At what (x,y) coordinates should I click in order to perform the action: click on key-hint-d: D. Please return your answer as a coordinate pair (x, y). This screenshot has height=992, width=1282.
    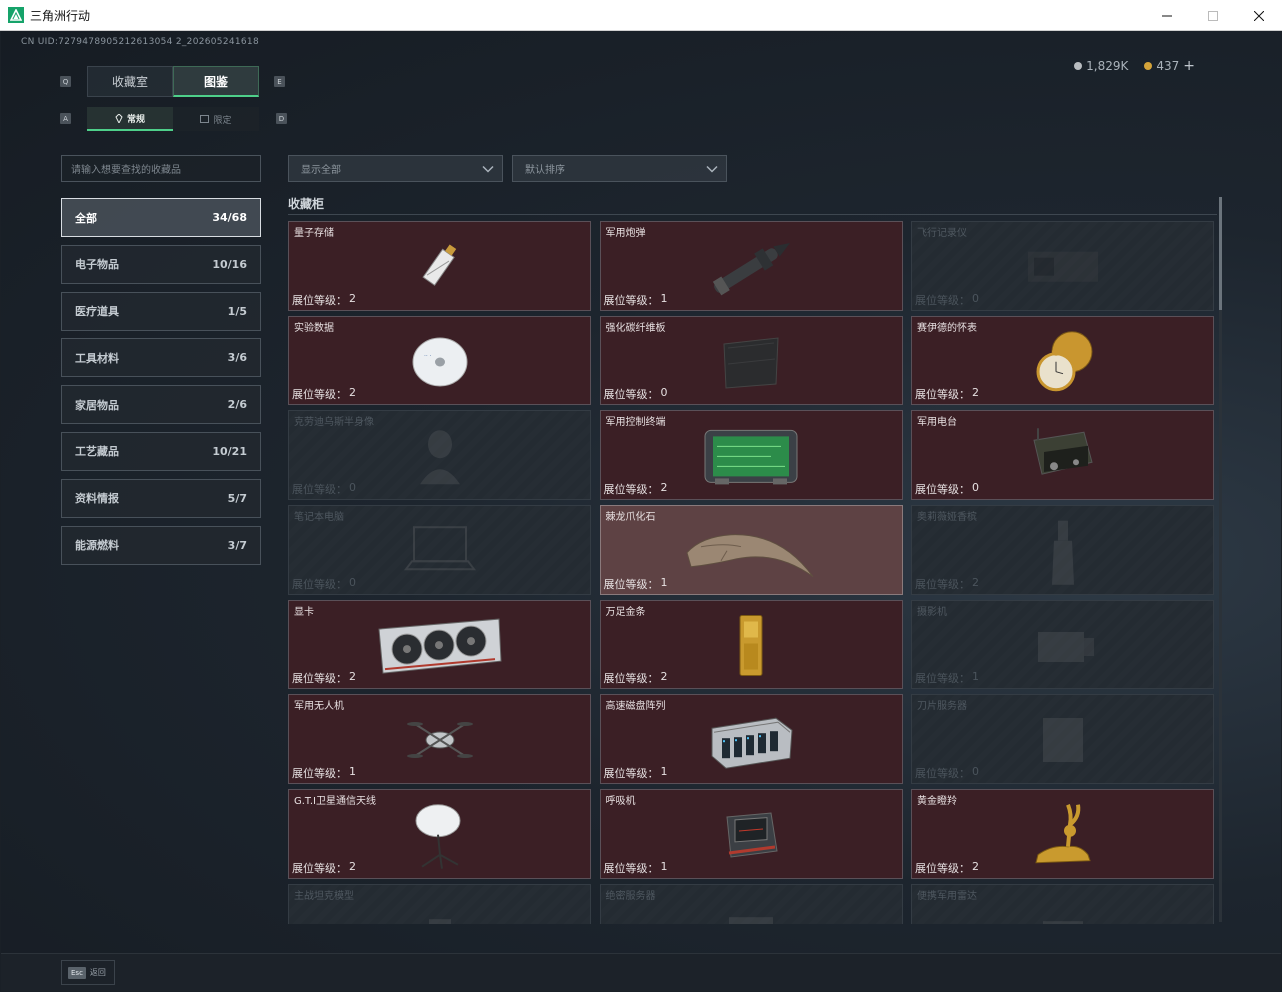
    Looking at the image, I should click on (281, 118).